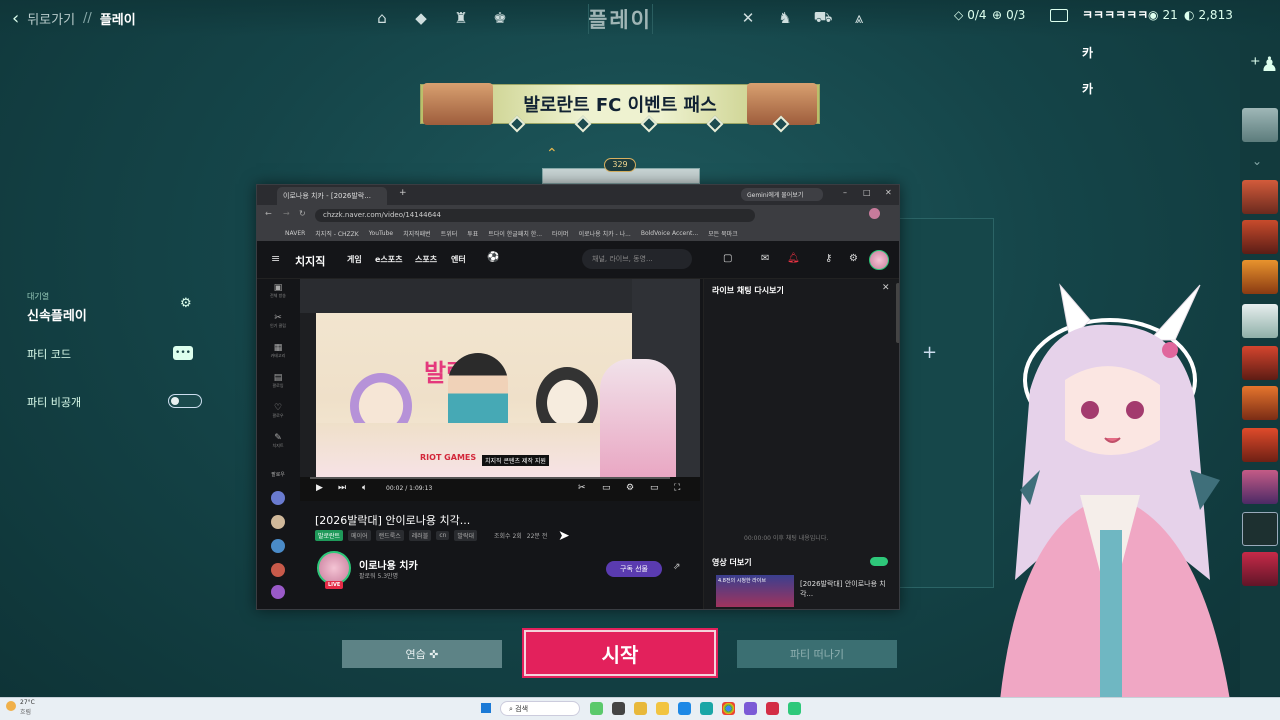 This screenshot has width=1280, height=720. Describe the element at coordinates (186, 303) in the screenshot. I see `mode-settings-icon: ⚙` at that location.